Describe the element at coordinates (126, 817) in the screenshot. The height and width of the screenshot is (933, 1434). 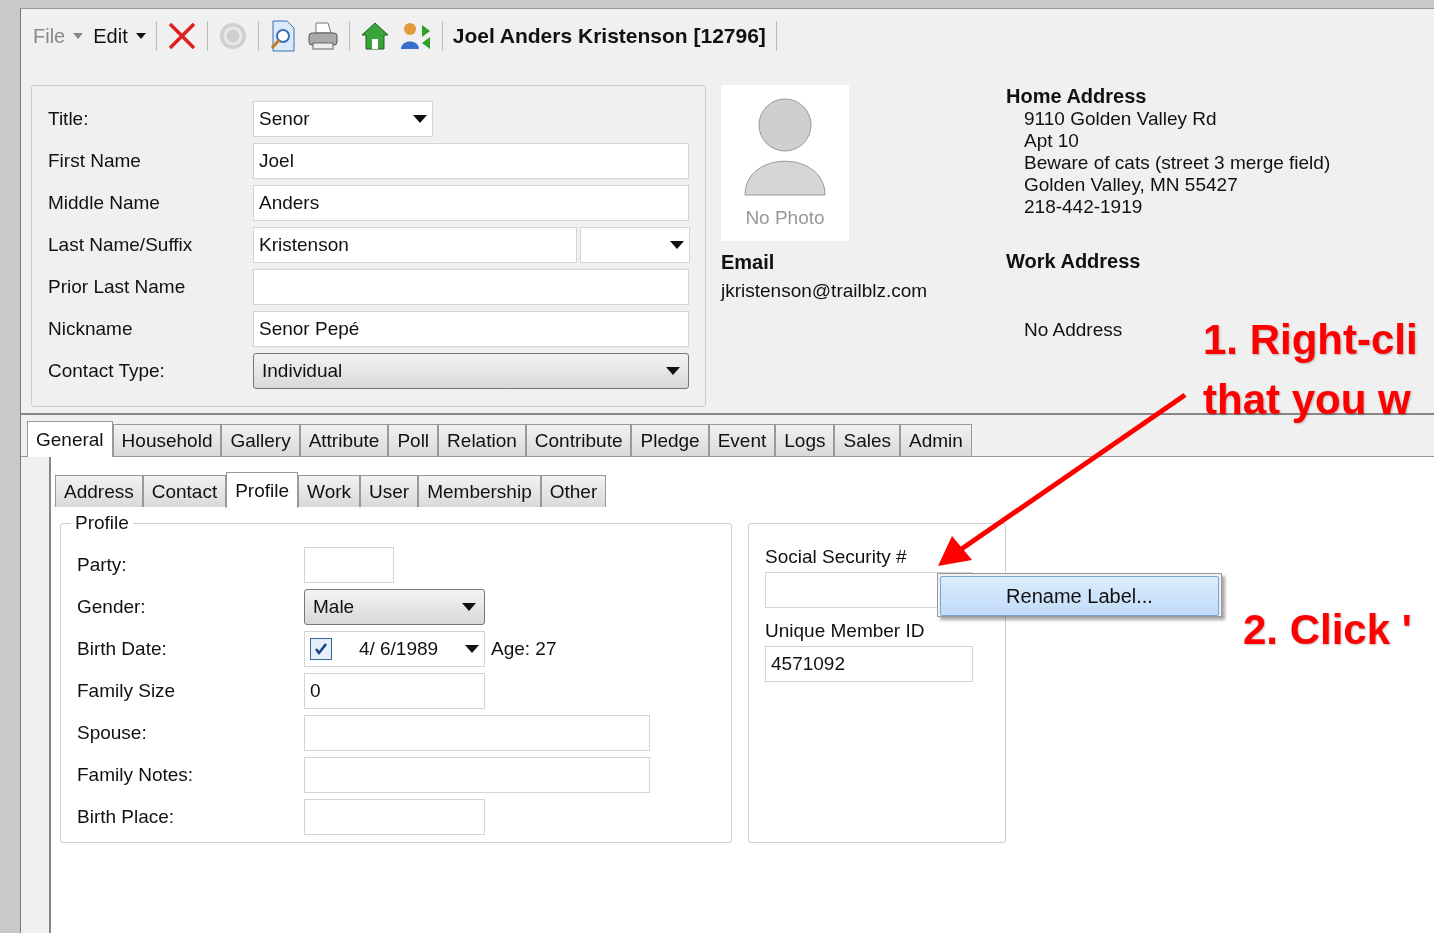
I see `field-label: Birth Place:` at that location.